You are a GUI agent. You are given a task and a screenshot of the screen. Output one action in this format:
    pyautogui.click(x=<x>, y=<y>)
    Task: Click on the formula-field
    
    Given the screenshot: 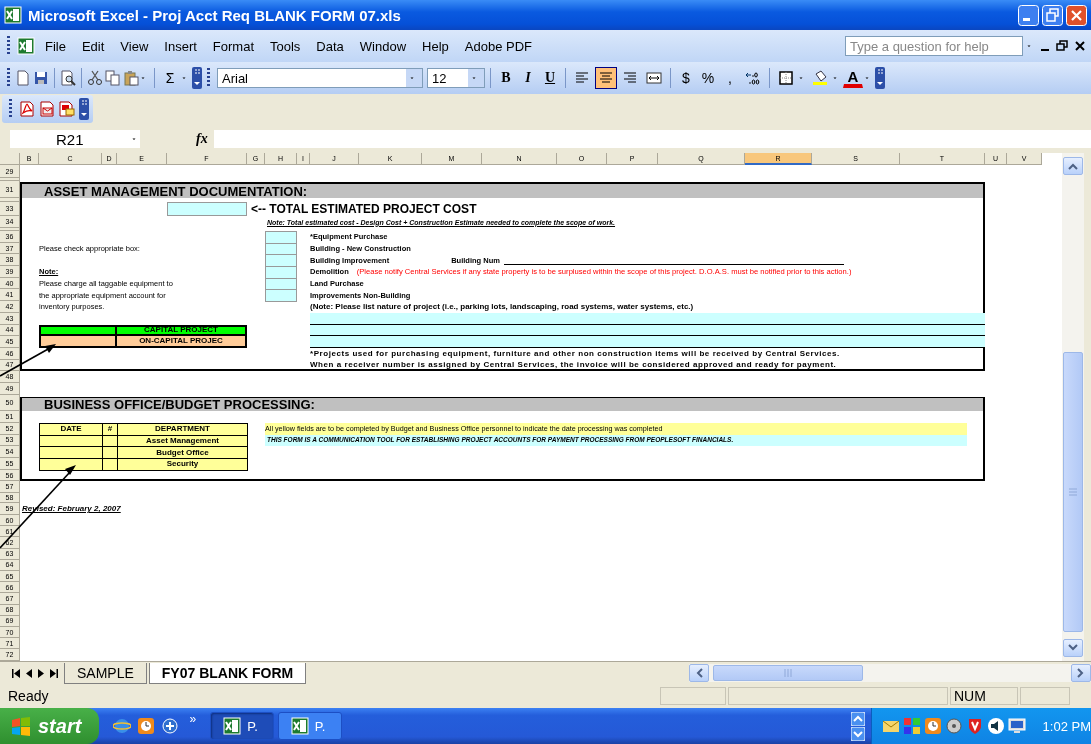 What is the action you would take?
    pyautogui.click(x=652, y=139)
    